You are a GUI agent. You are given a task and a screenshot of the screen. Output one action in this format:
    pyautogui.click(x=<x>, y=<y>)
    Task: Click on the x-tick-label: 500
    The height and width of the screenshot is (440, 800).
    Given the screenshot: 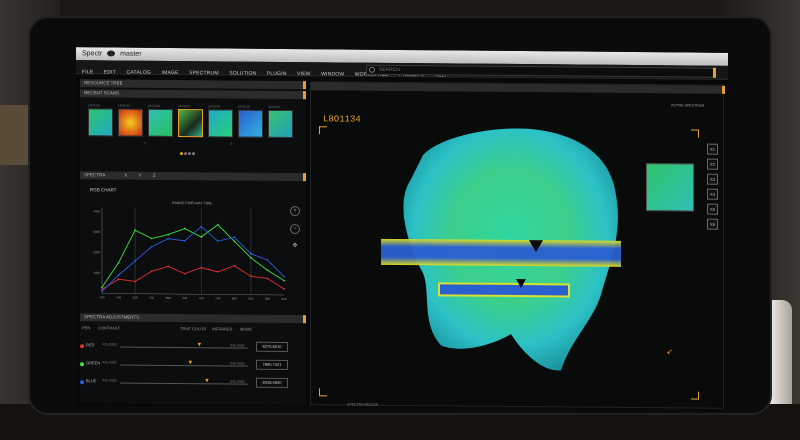 What is the action you would take?
    pyautogui.click(x=135, y=298)
    